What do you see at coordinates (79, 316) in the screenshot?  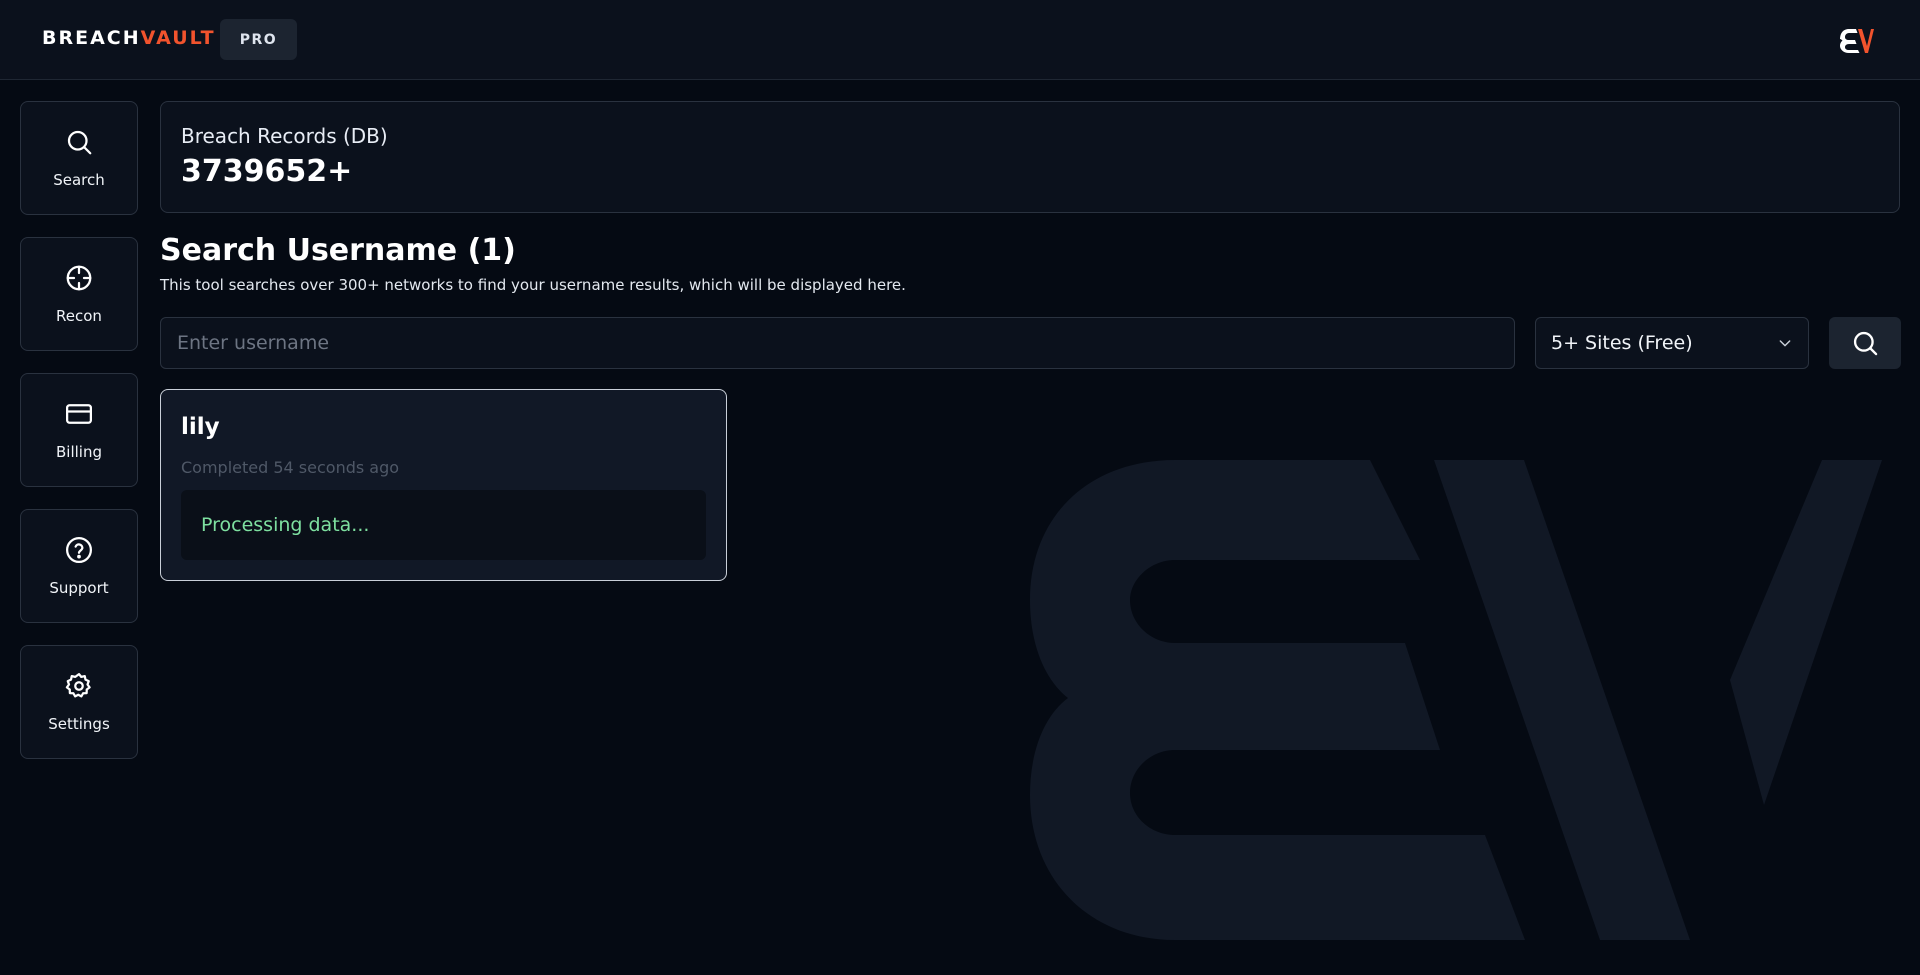 I see `sidebar-item-label: Recon` at bounding box center [79, 316].